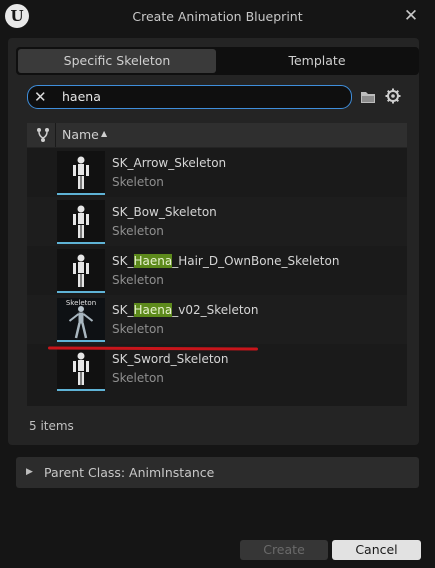 This screenshot has height=568, width=435. I want to click on tab-bar: Specific Skeleton Template, so click(217, 61).